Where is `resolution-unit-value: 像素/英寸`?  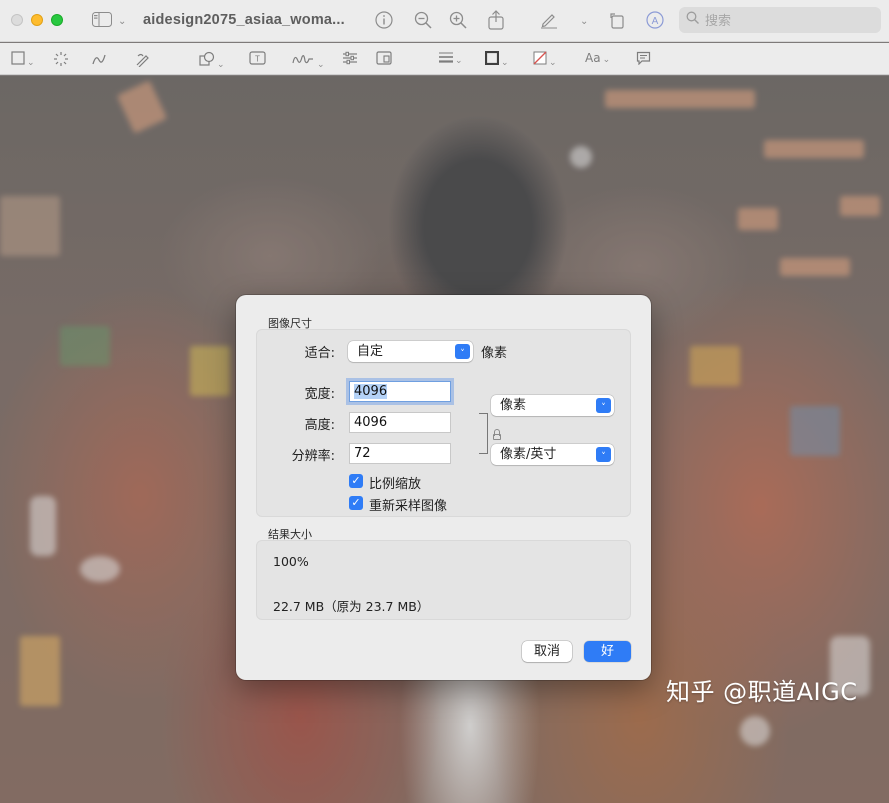
resolution-unit-value: 像素/英寸 is located at coordinates (528, 454).